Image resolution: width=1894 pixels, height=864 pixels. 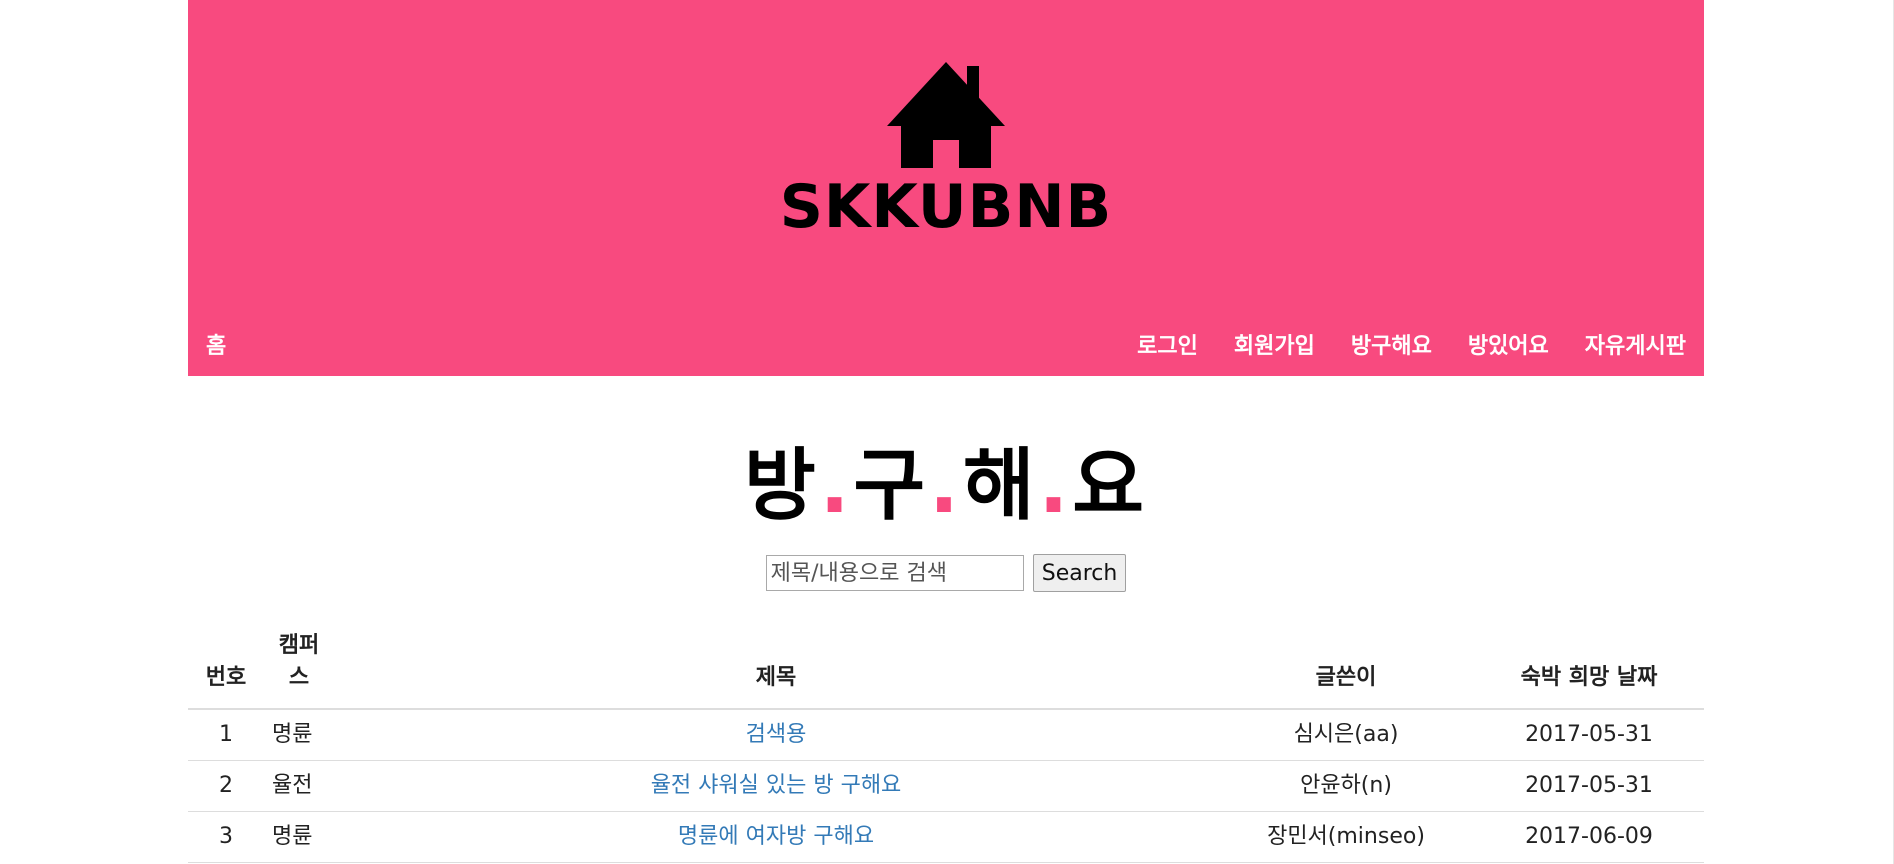 I want to click on row-num: 2, so click(x=226, y=786).